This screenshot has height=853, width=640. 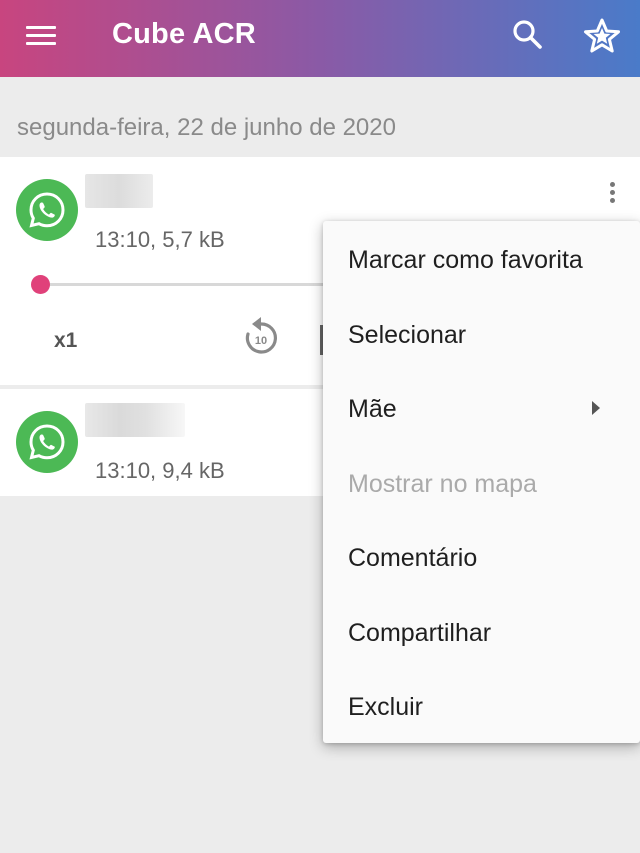 I want to click on playback-speed-button: x1, so click(x=65, y=341).